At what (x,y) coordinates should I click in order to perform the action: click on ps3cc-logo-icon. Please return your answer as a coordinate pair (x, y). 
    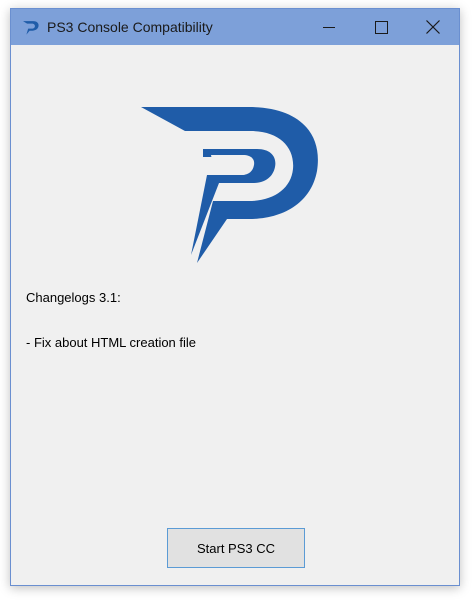
    Looking at the image, I should click on (31, 27).